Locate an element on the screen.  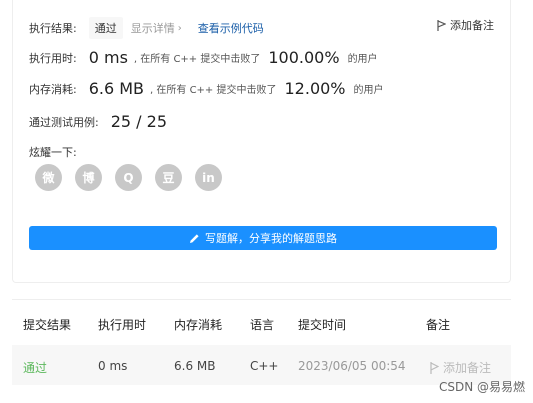
social-share-icons: 微 博 Q 豆 in is located at coordinates (128, 177).